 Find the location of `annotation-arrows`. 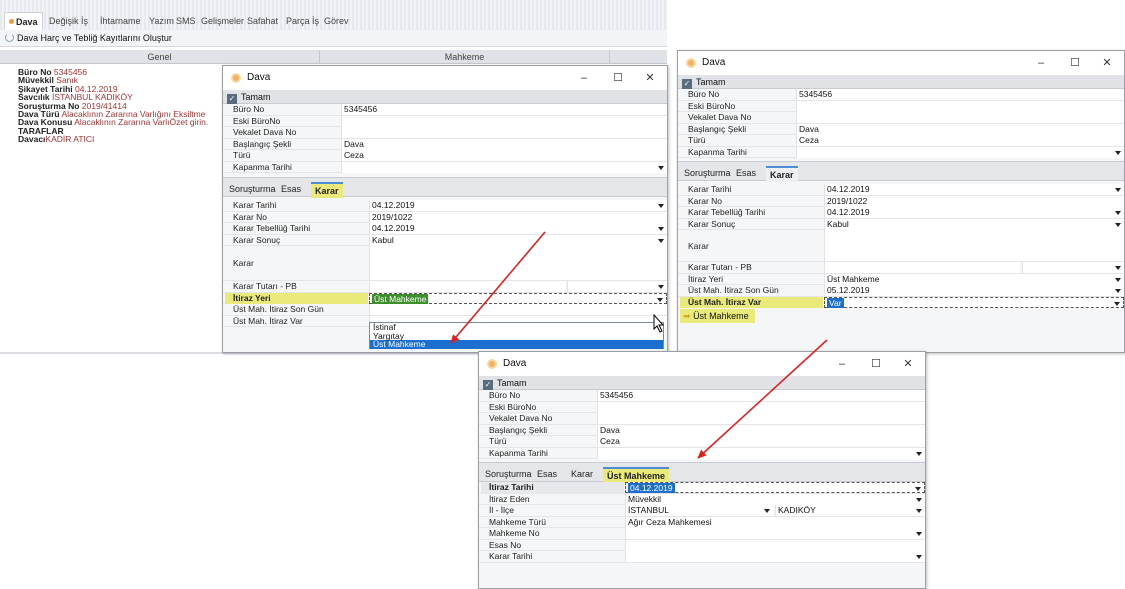

annotation-arrows is located at coordinates (639, 345).